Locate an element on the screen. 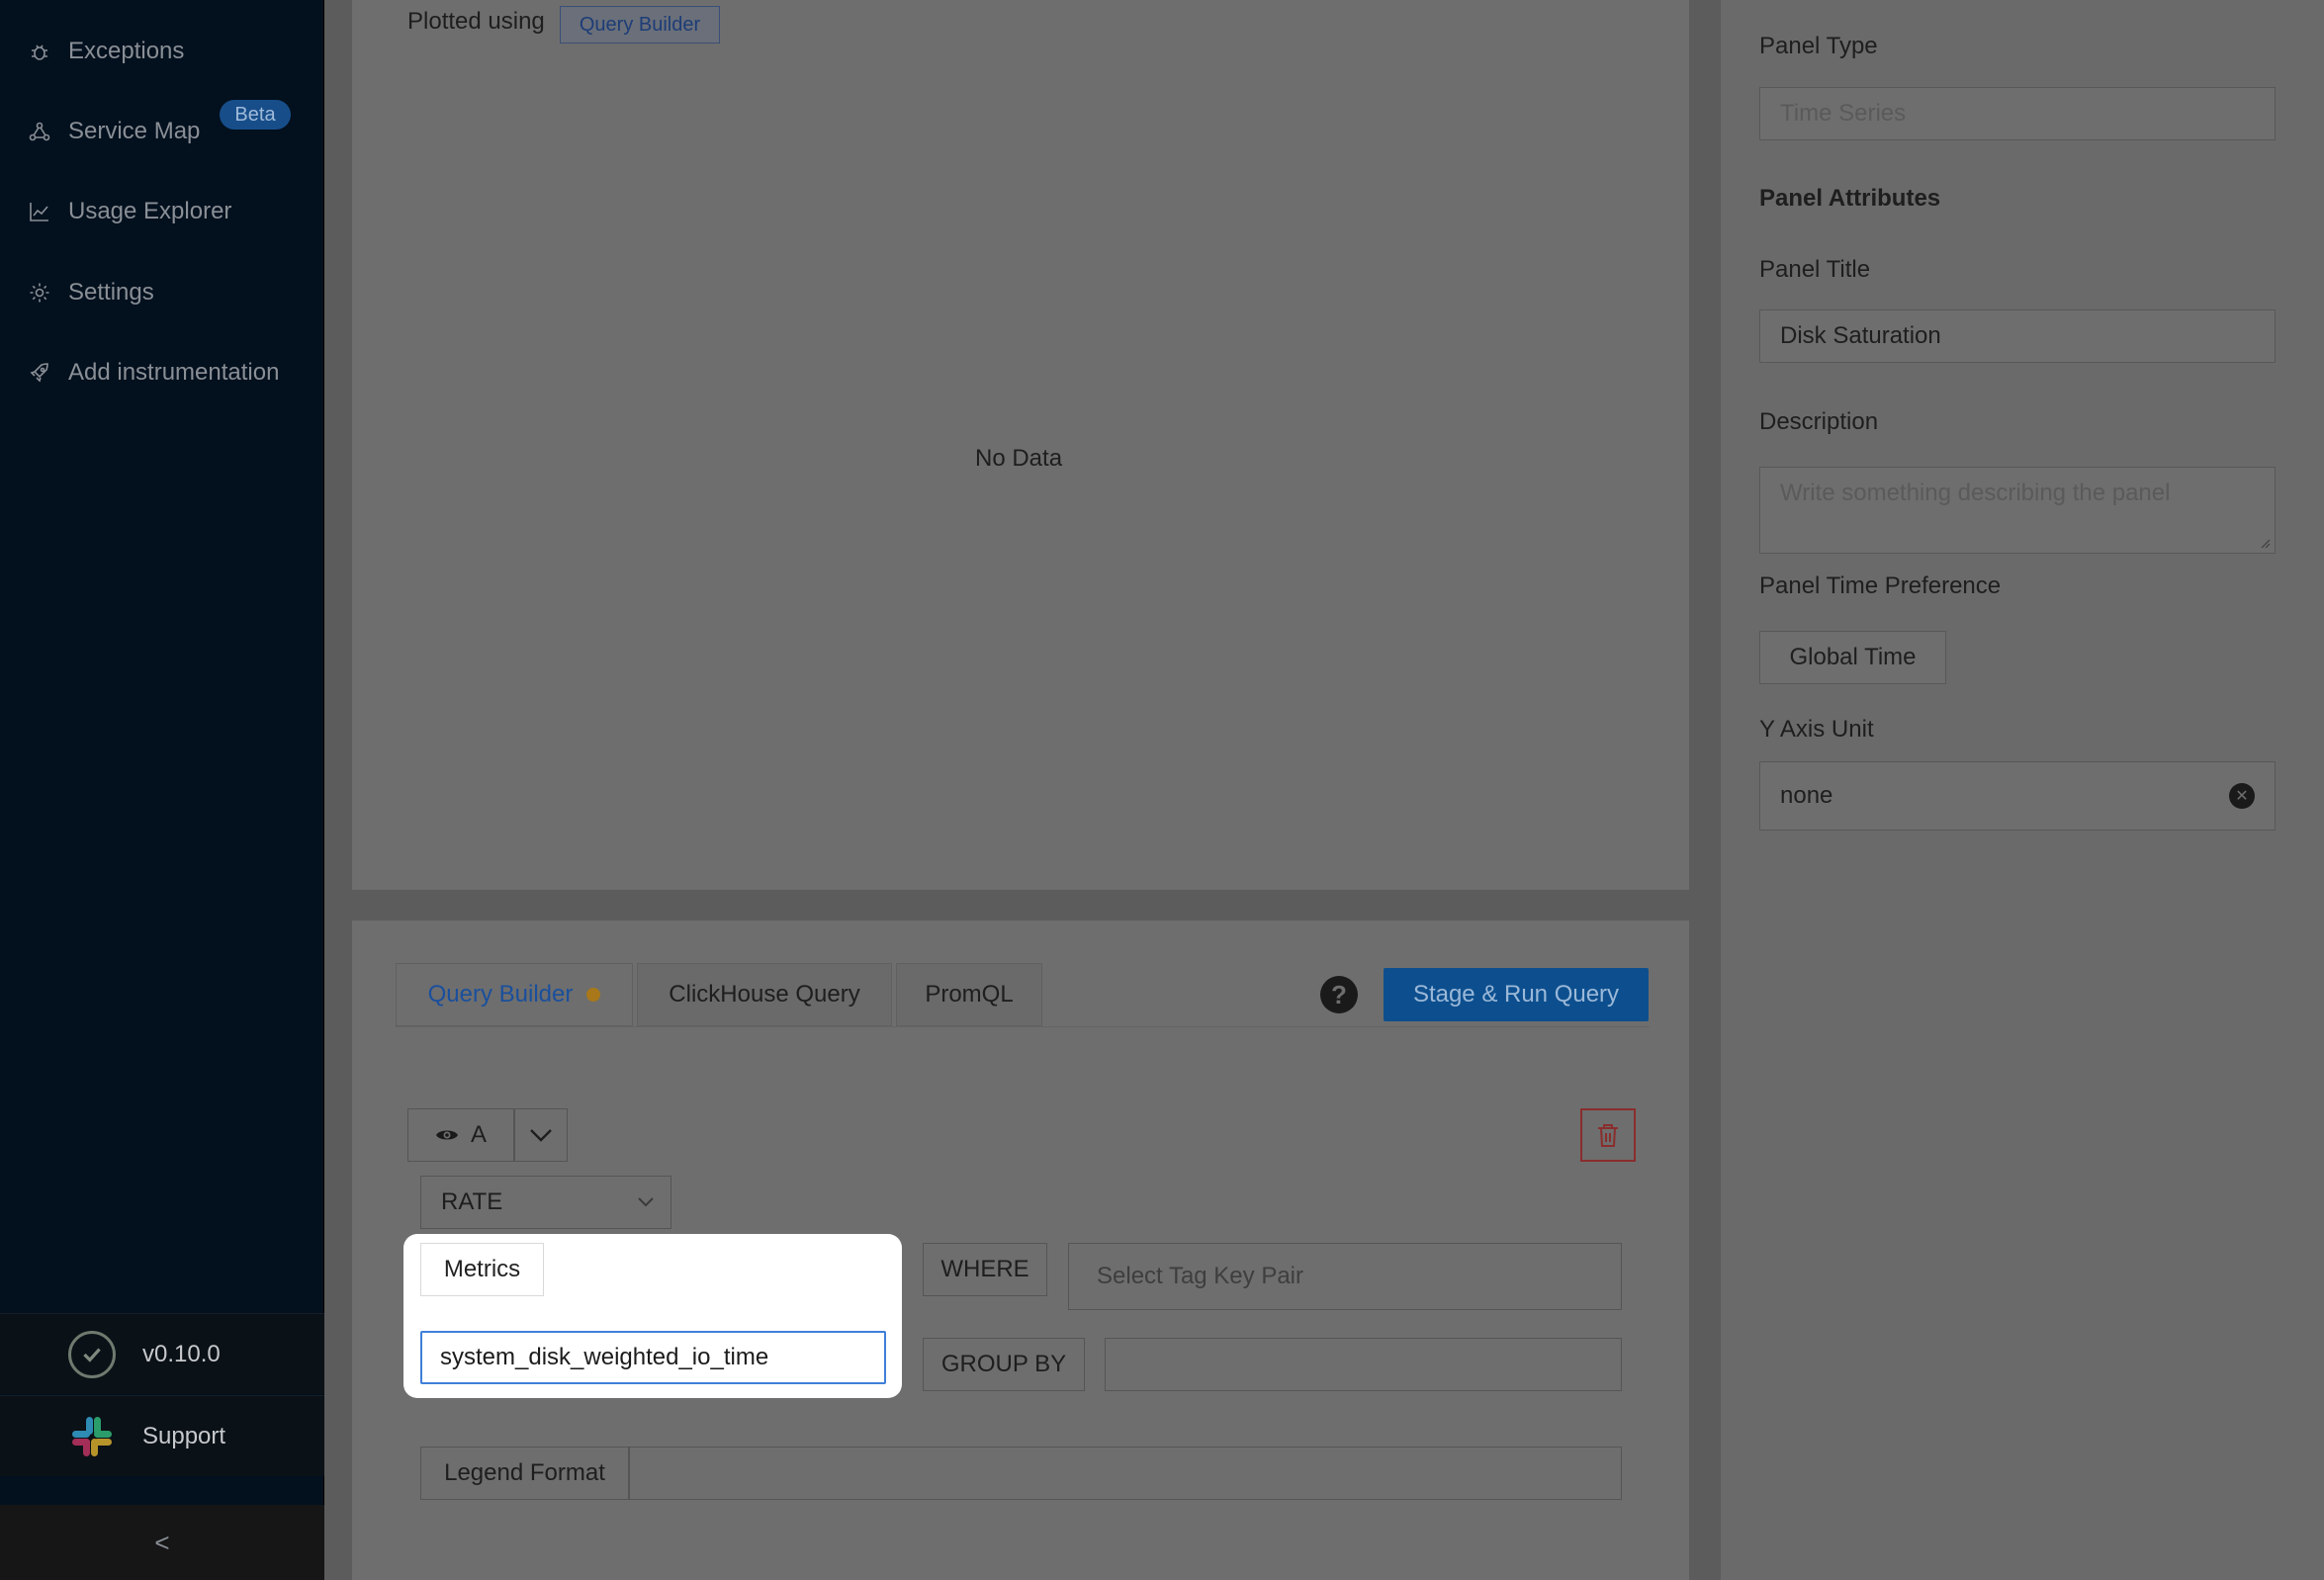 This screenshot has height=1580, width=2324. panel-title-label: Panel Title is located at coordinates (1815, 269).